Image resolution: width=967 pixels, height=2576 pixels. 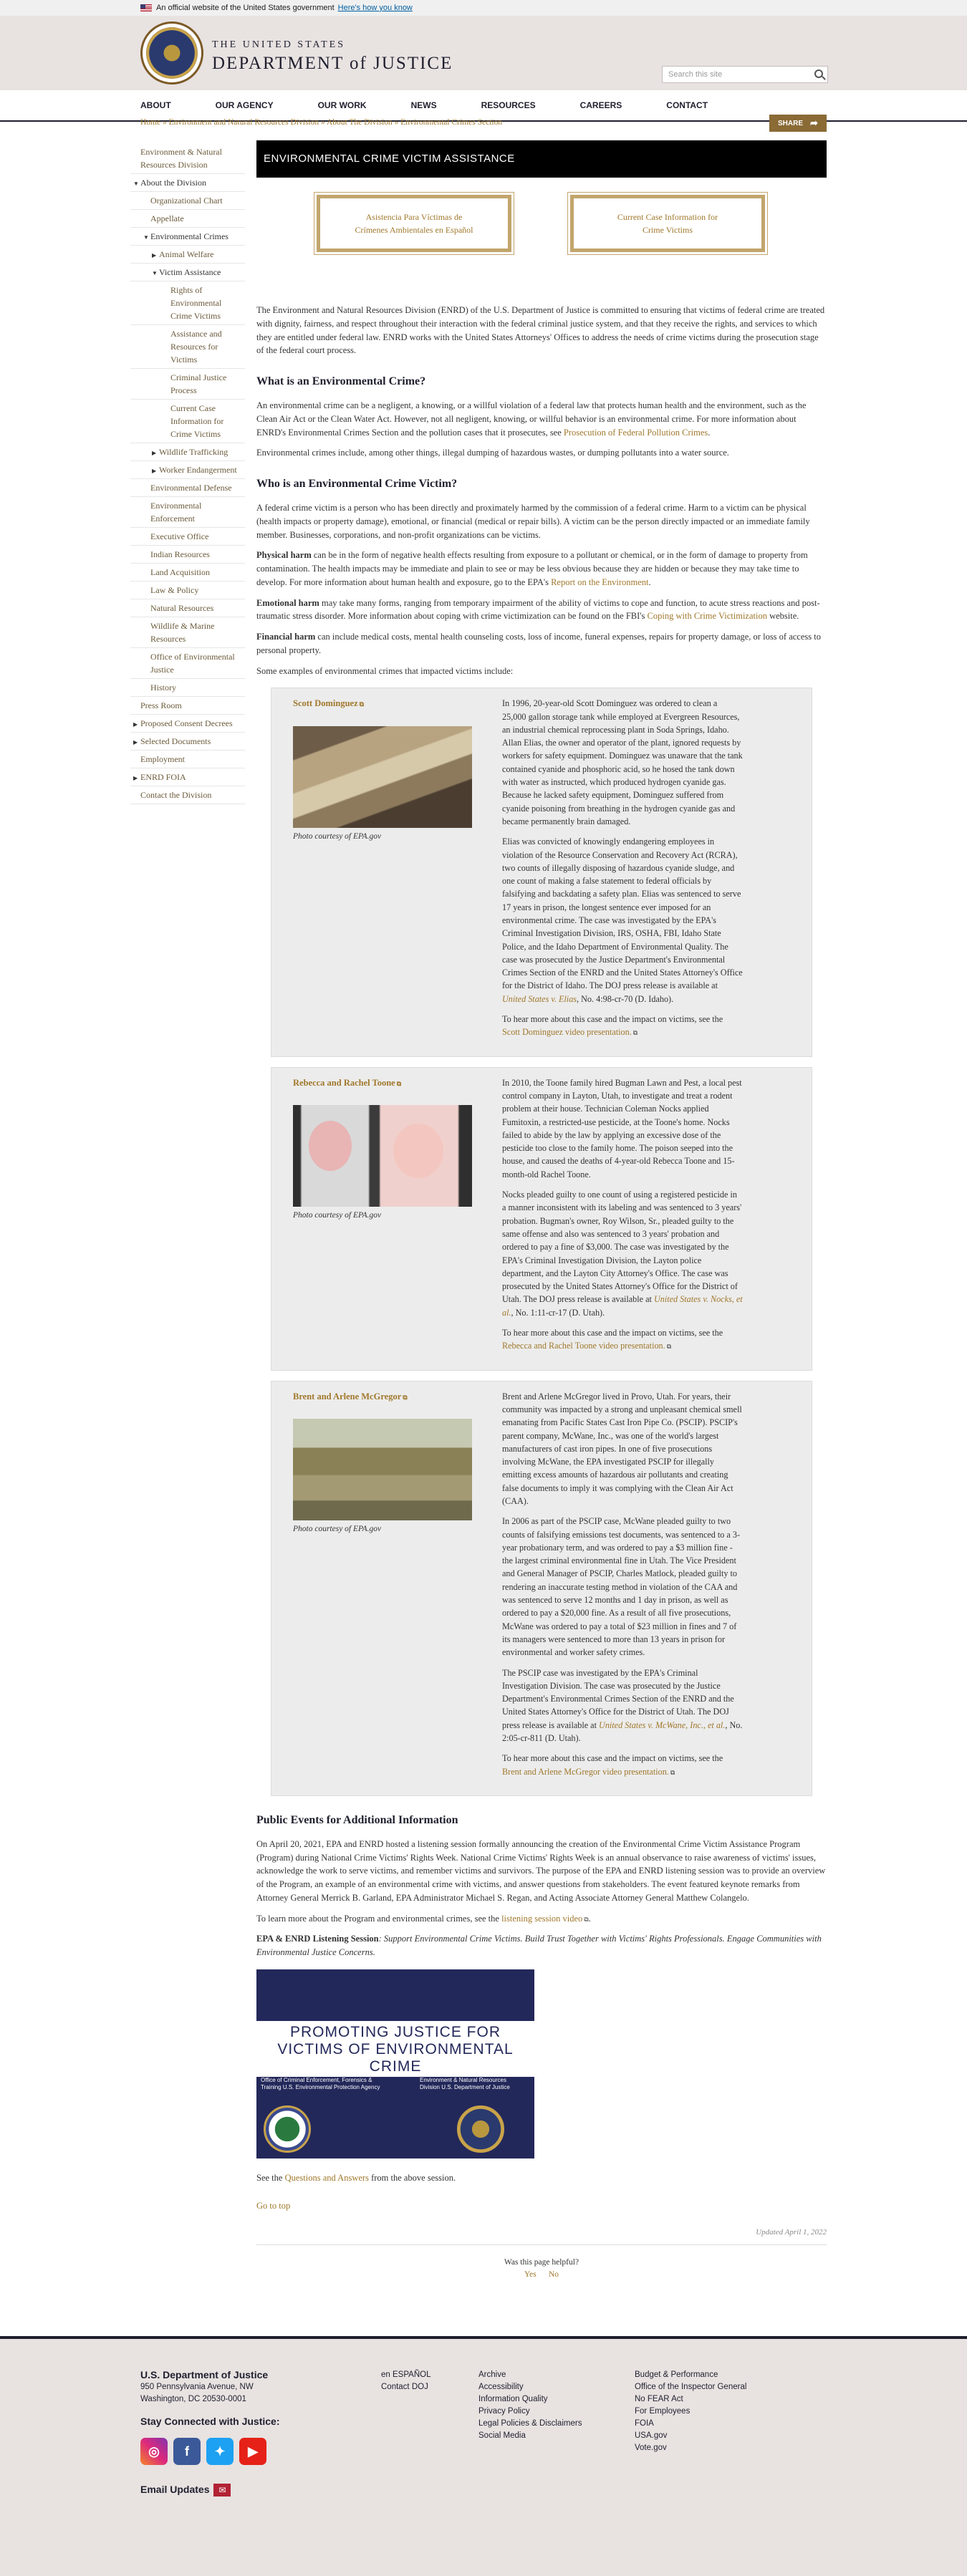 I want to click on sidebar-item-env-crimes: ▼ Environmental Crimes, so click(x=188, y=237).